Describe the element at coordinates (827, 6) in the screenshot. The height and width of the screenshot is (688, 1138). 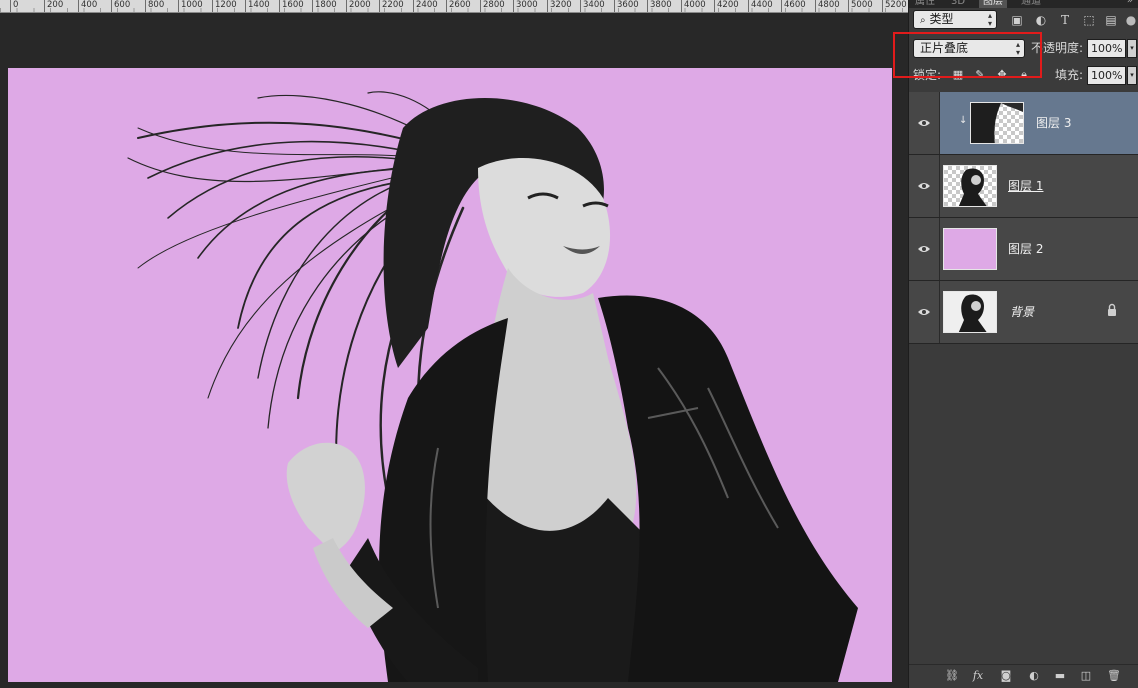
I see `ruler-tick: 4800` at that location.